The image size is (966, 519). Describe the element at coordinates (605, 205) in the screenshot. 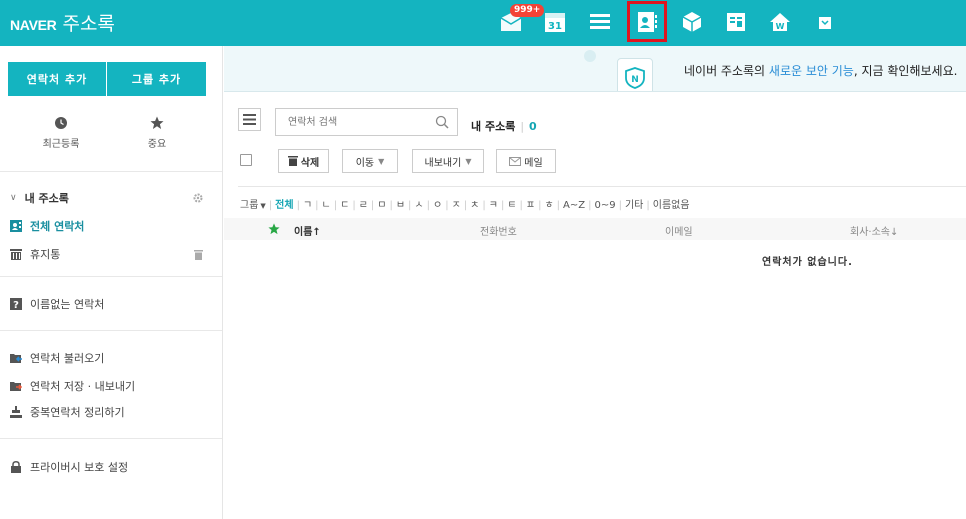

I see `letter-filter: 0~9` at that location.